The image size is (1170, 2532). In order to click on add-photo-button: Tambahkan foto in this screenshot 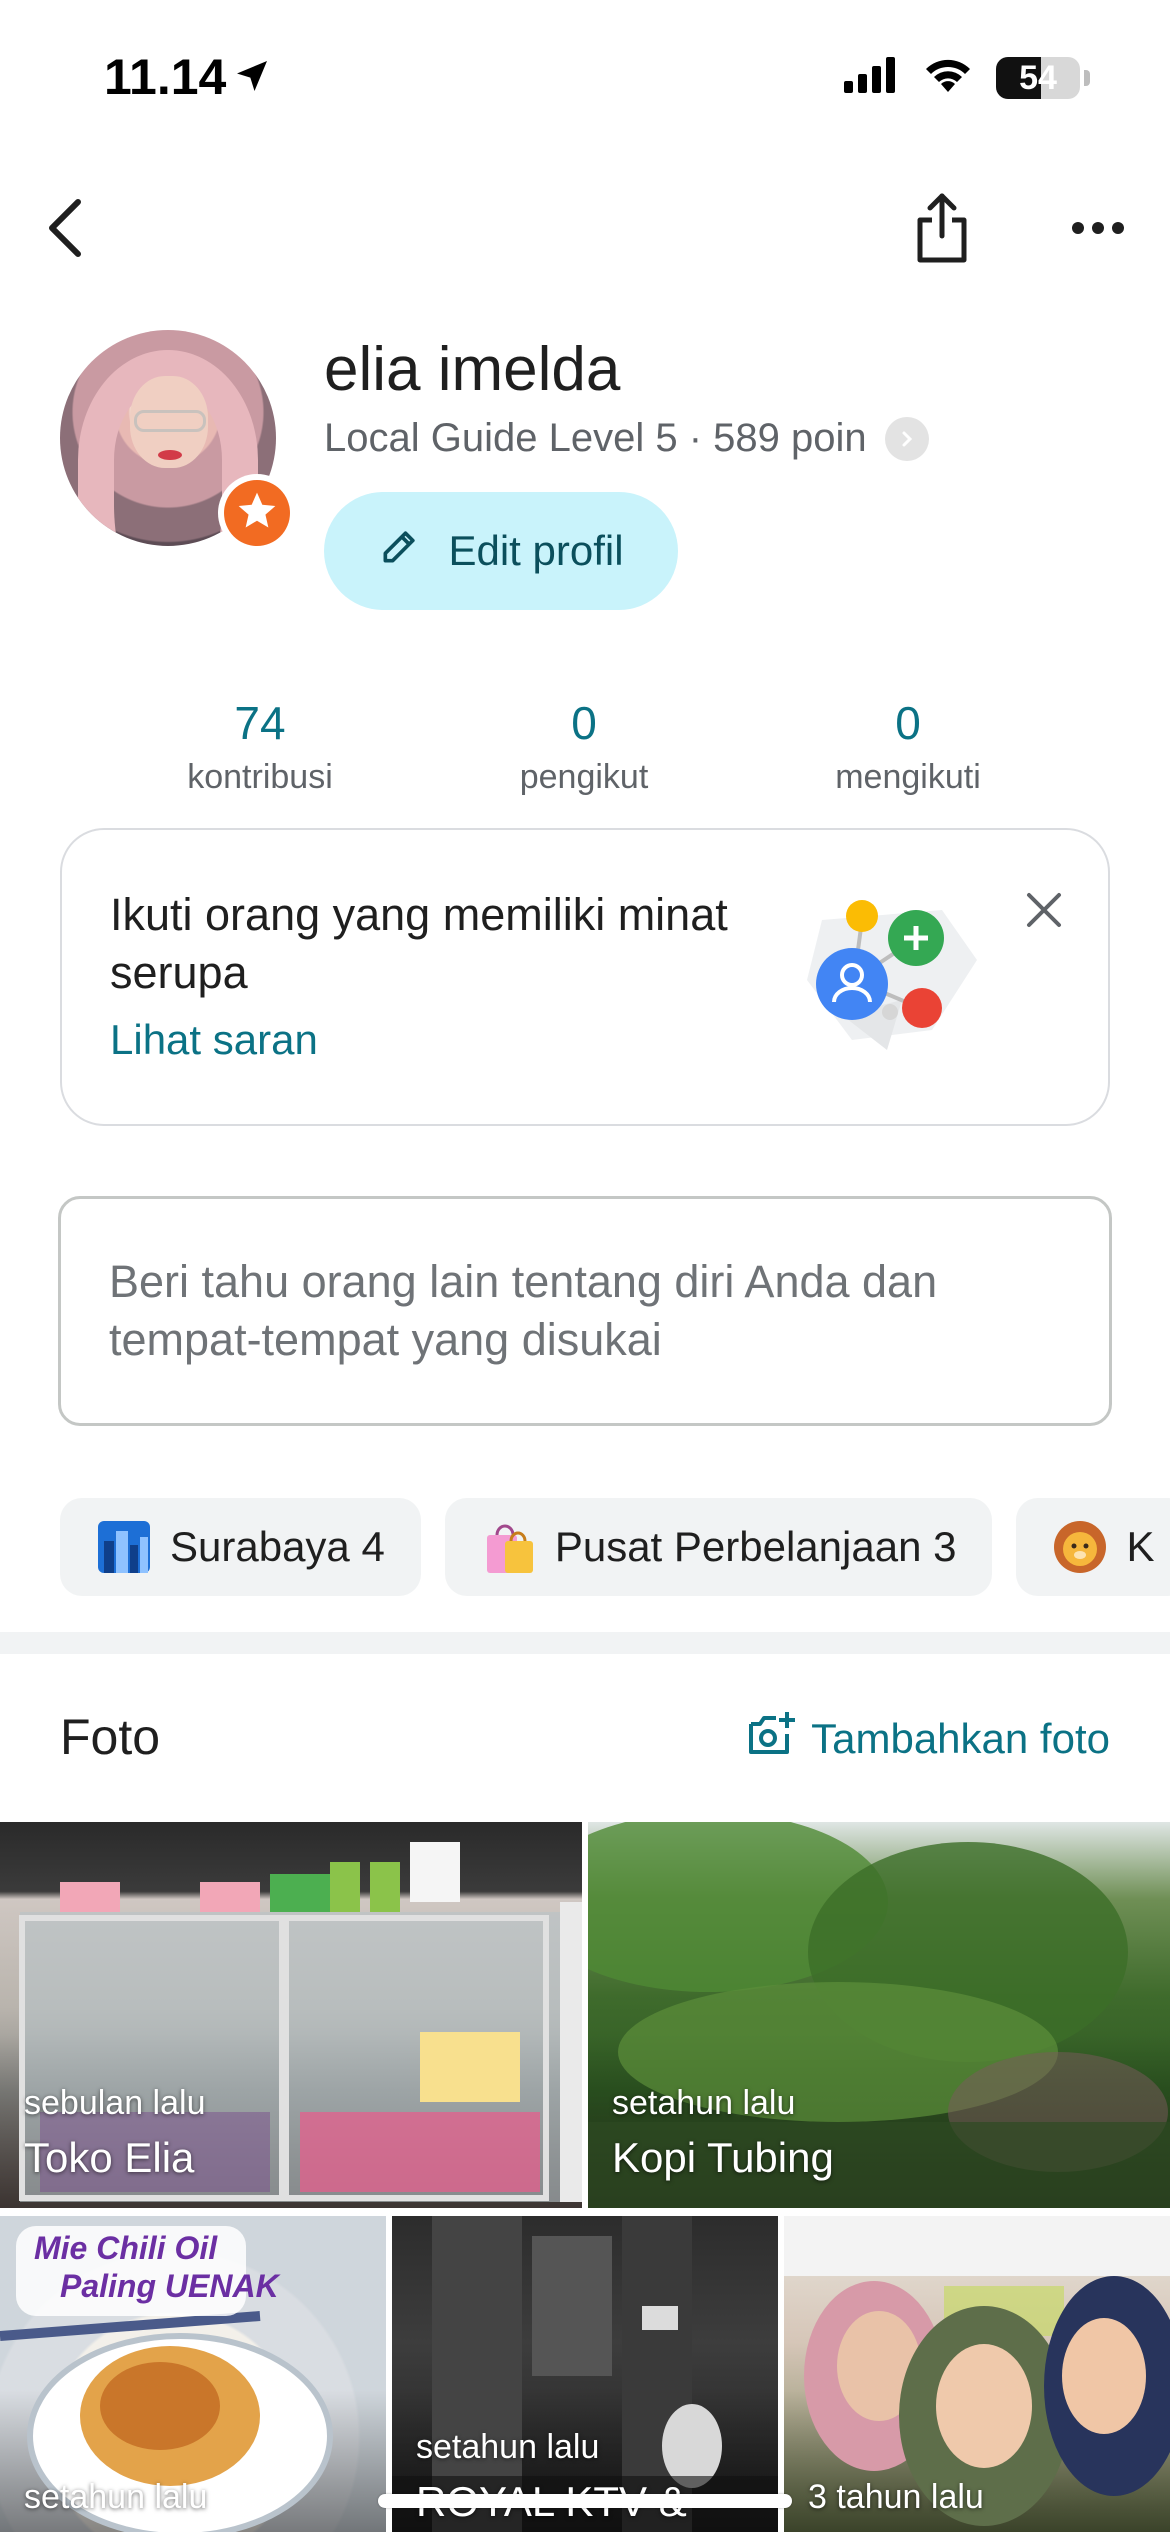, I will do `click(928, 1739)`.